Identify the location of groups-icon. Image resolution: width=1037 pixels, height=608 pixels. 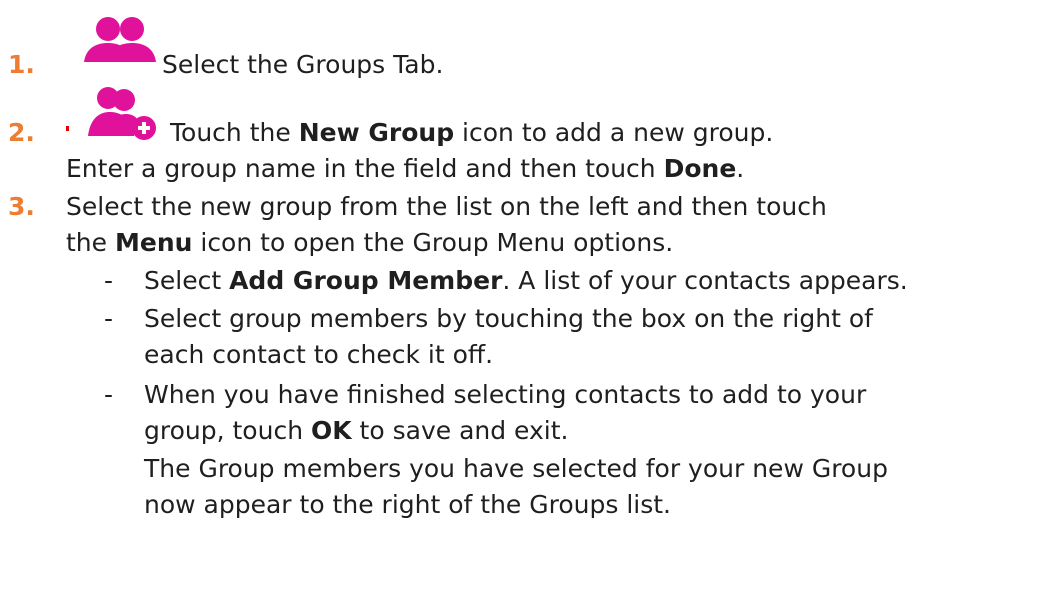
(120, 39).